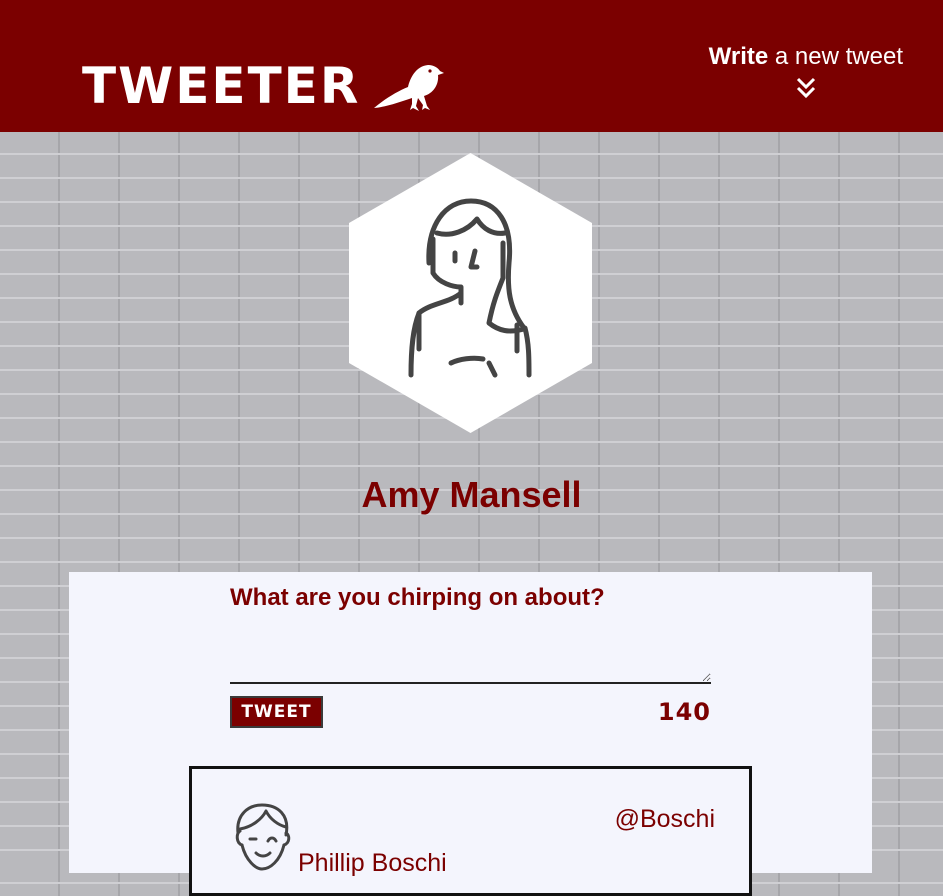  Describe the element at coordinates (276, 712) in the screenshot. I see `tweet-button: TWEET` at that location.